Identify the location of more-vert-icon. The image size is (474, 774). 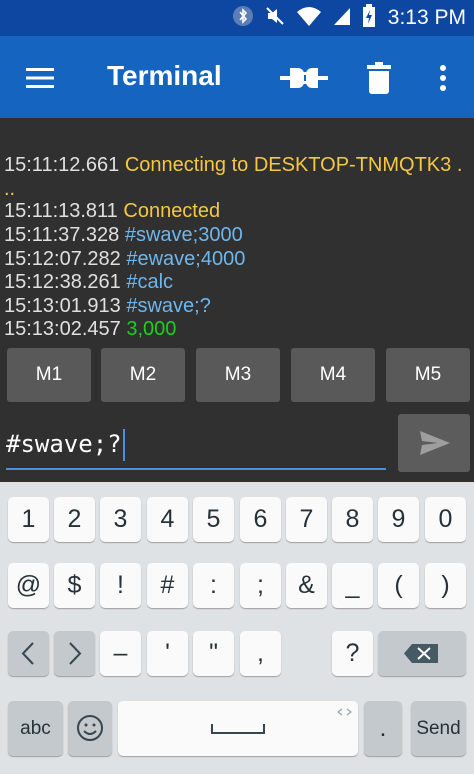
(443, 78).